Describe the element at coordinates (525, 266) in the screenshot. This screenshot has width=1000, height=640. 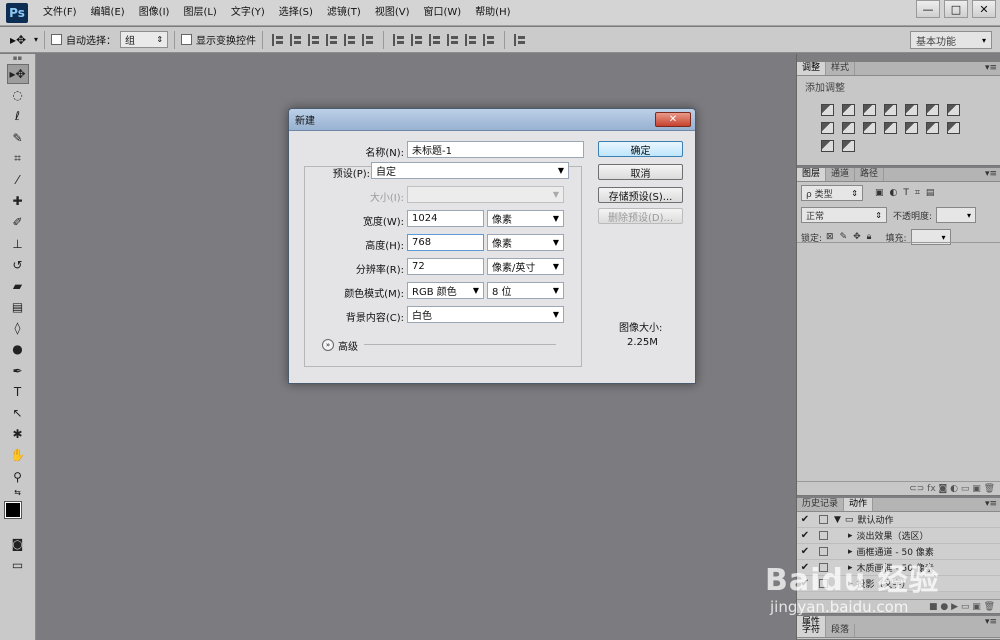
I see `resolution-unit-dropdown: 像素/英寸 ▼` at that location.